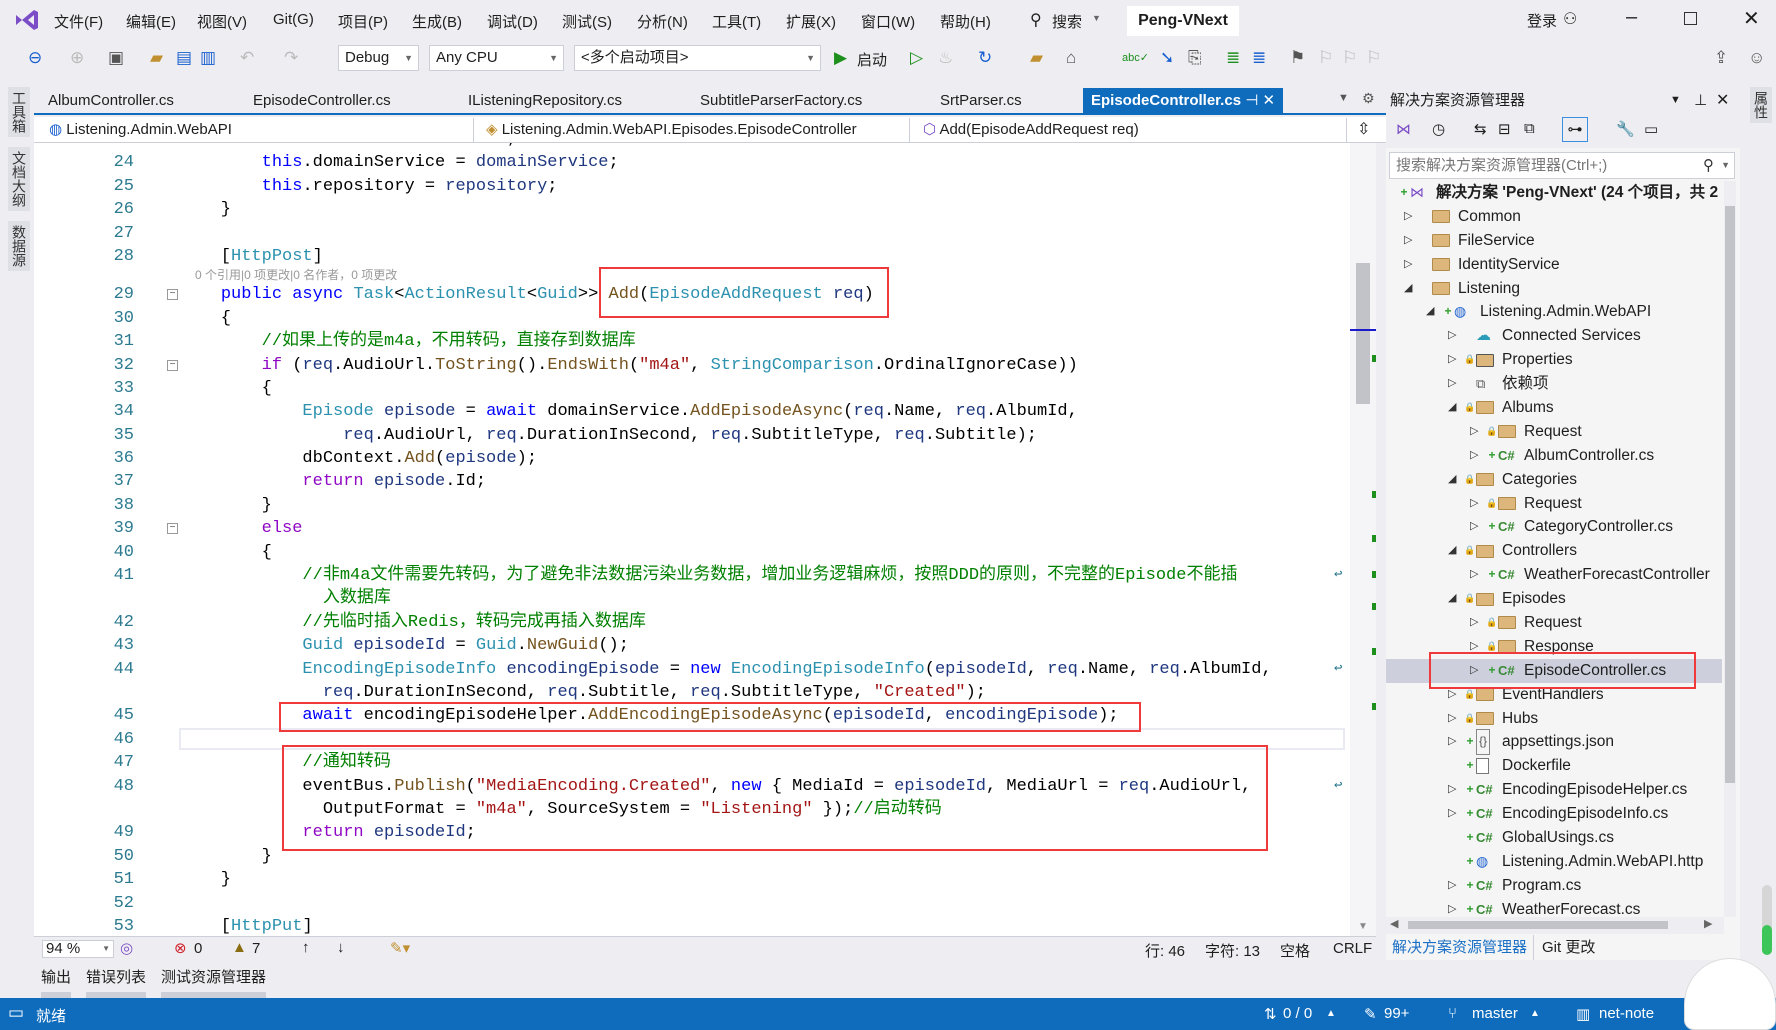 This screenshot has height=1030, width=1776. I want to click on menu-item: Git(G), so click(293, 19).